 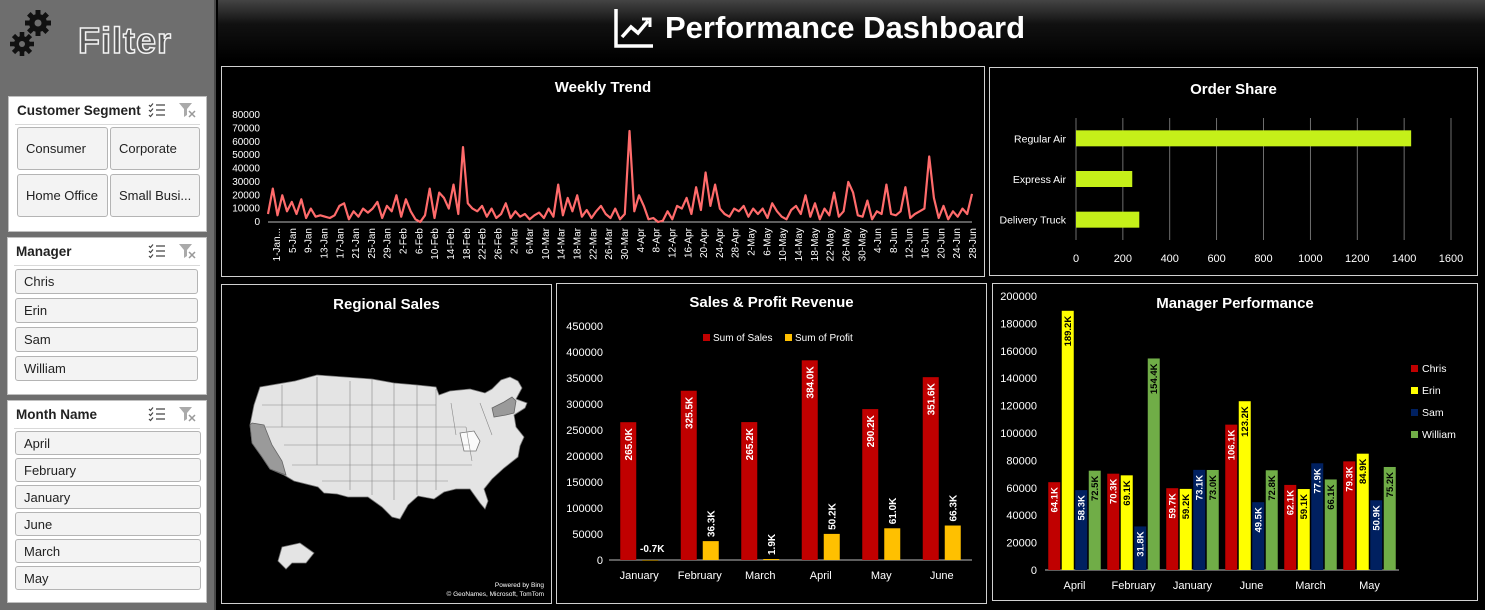 I want to click on x-category-label: June, so click(x=1252, y=586).